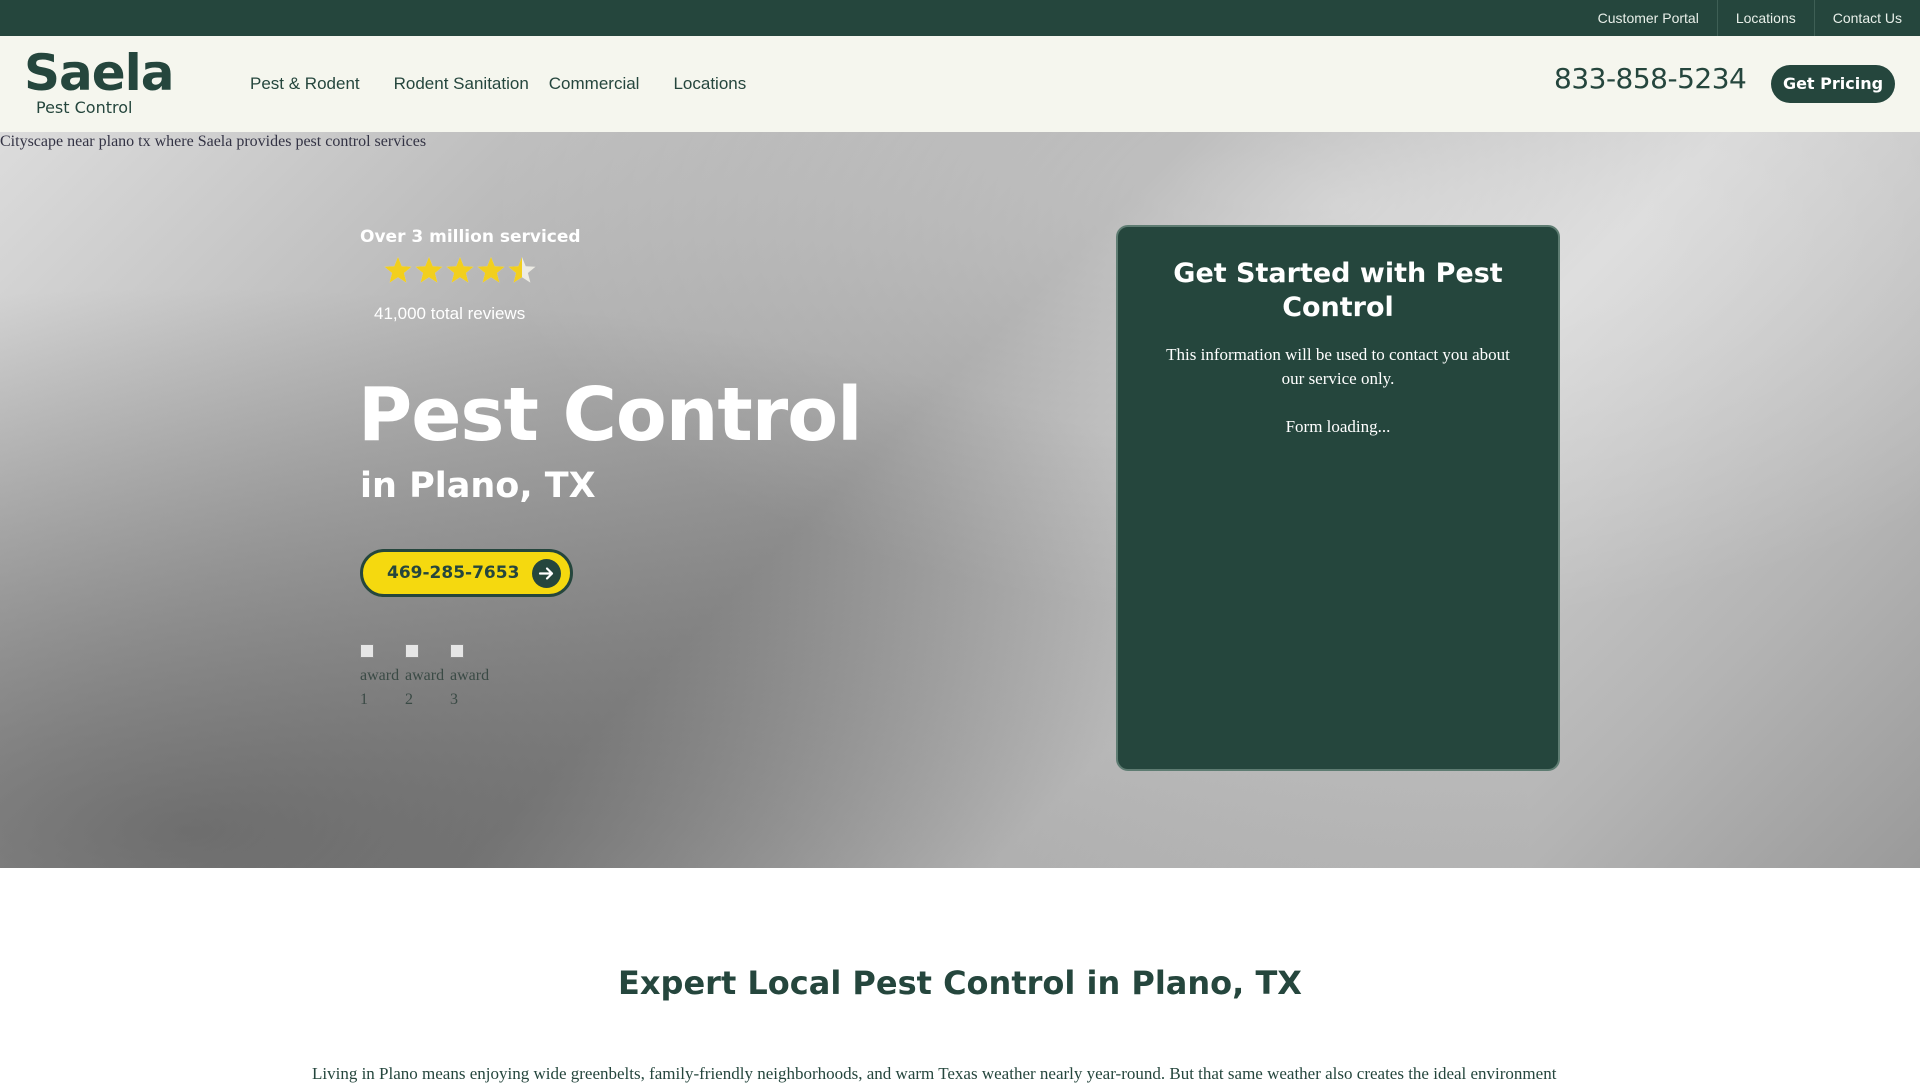  I want to click on utility-links: Customer Portal Locations Contact Us, so click(1750, 18).